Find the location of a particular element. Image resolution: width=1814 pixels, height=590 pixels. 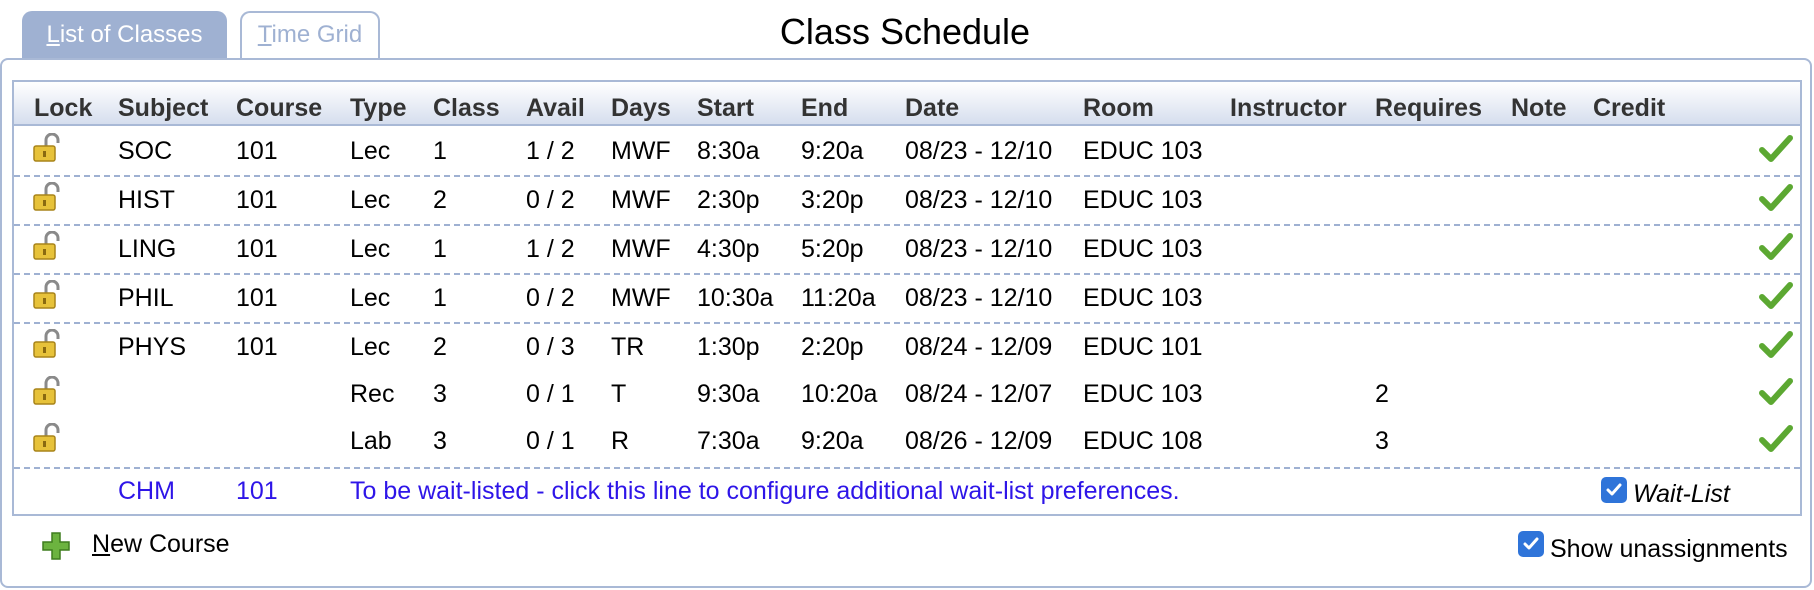

cell-class: 1 is located at coordinates (440, 249).